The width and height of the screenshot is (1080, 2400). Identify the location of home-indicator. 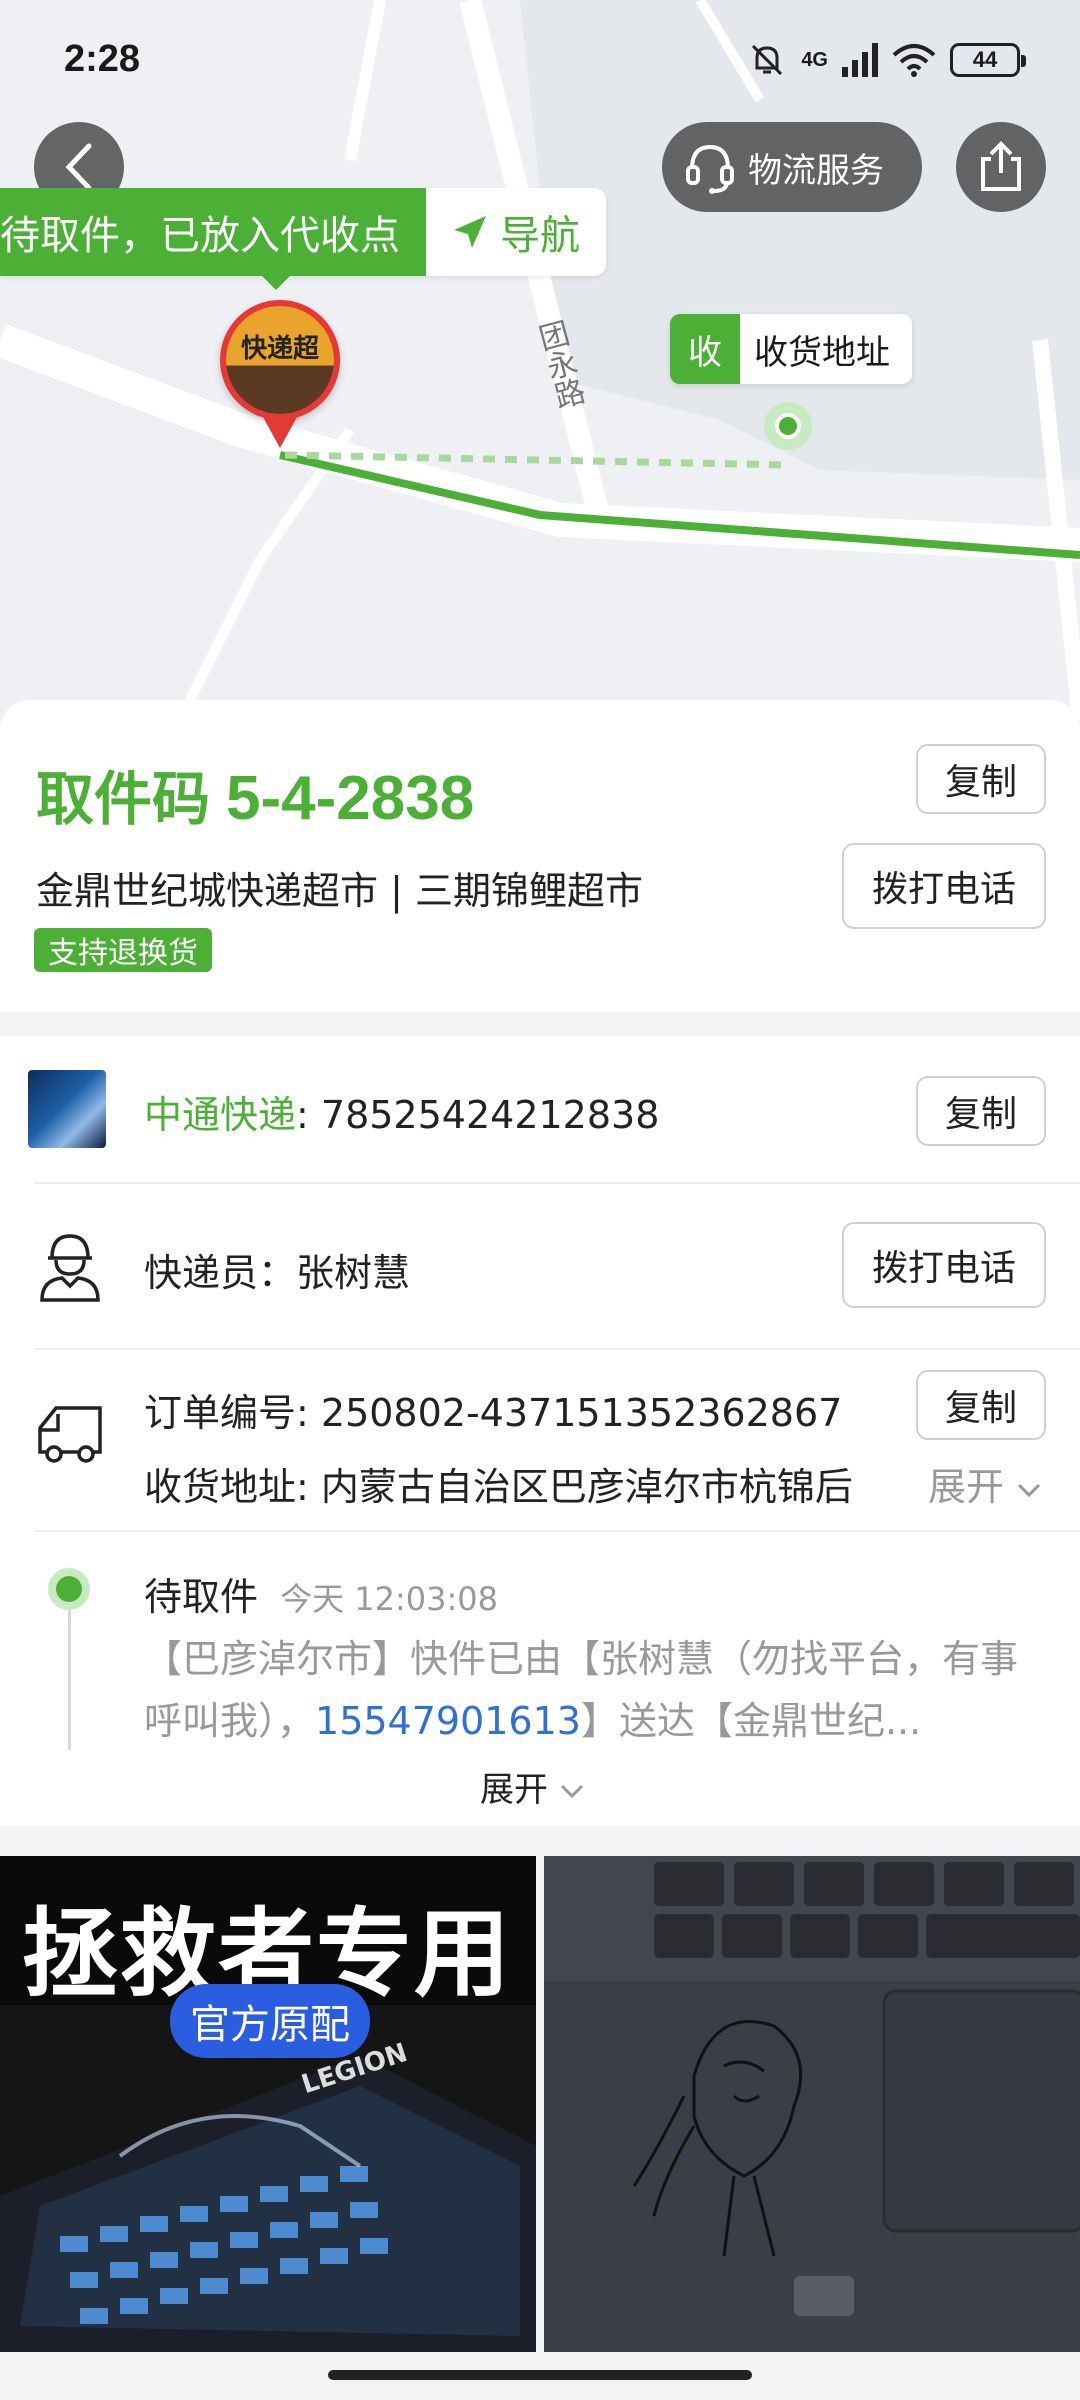
(540, 2375).